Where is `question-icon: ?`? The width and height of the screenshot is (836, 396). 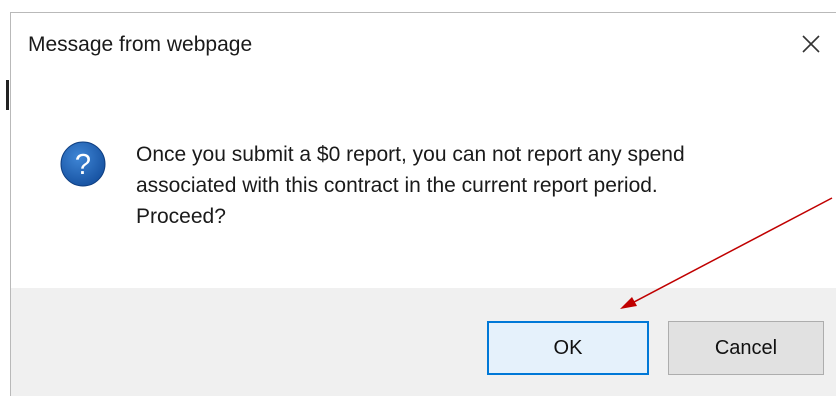 question-icon: ? is located at coordinates (83, 164).